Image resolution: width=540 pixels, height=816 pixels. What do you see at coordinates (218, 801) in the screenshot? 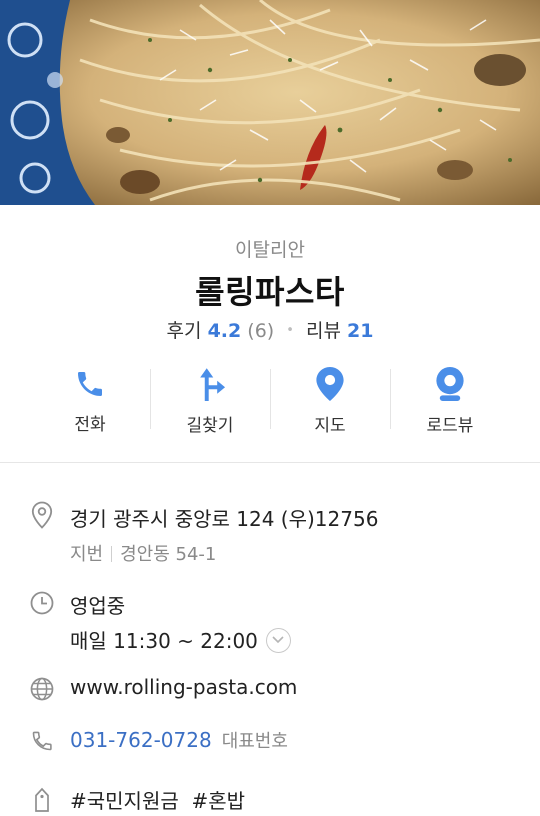
I see `tag-link: #혼밥` at bounding box center [218, 801].